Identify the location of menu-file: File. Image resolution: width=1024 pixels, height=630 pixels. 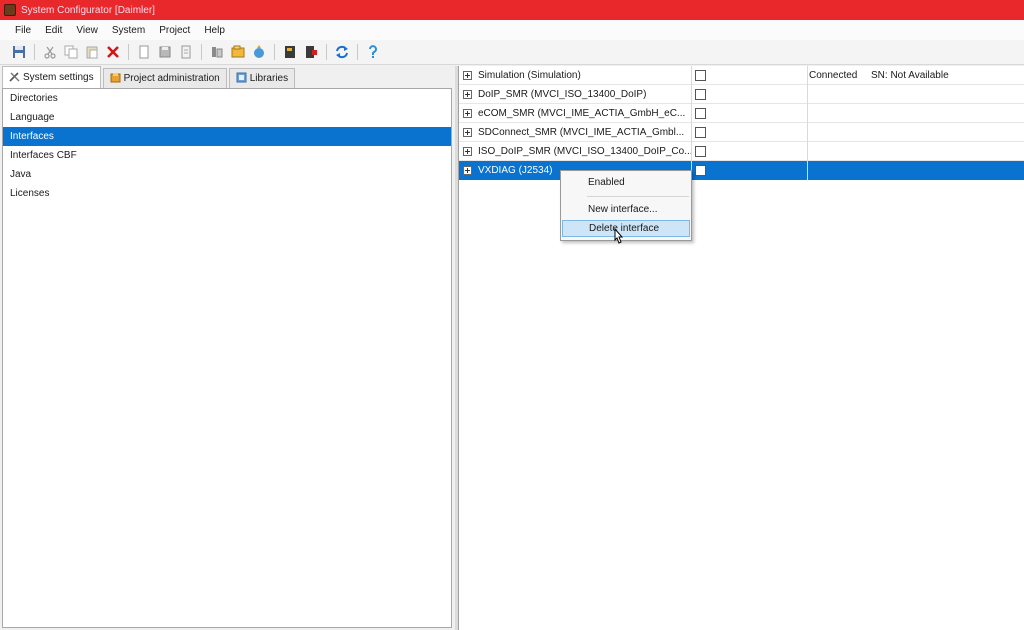
(23, 30).